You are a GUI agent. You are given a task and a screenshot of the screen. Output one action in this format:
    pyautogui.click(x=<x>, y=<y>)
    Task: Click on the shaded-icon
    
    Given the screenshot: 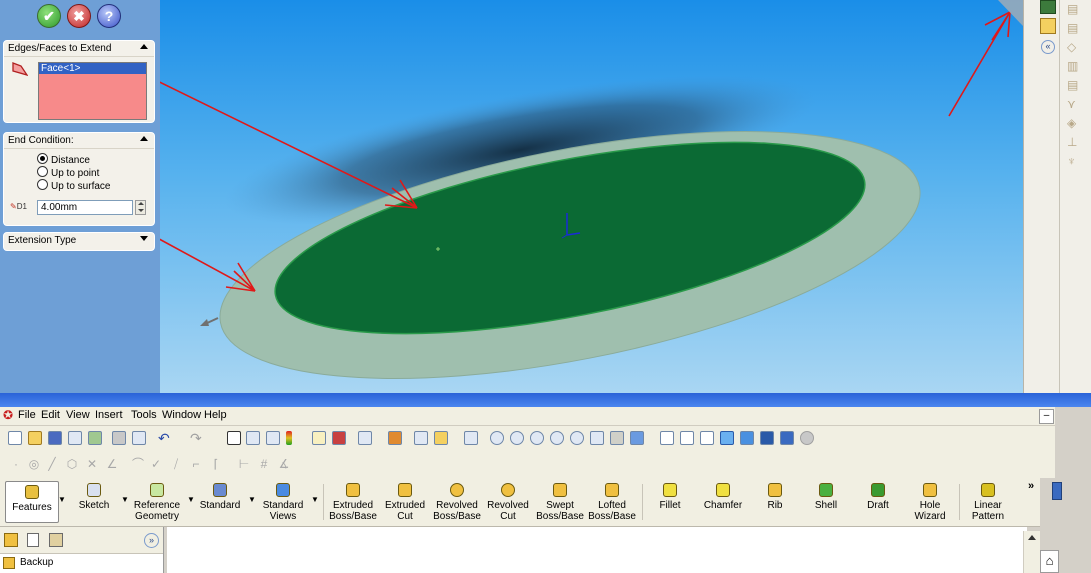 What is the action you would take?
    pyautogui.click(x=747, y=438)
    